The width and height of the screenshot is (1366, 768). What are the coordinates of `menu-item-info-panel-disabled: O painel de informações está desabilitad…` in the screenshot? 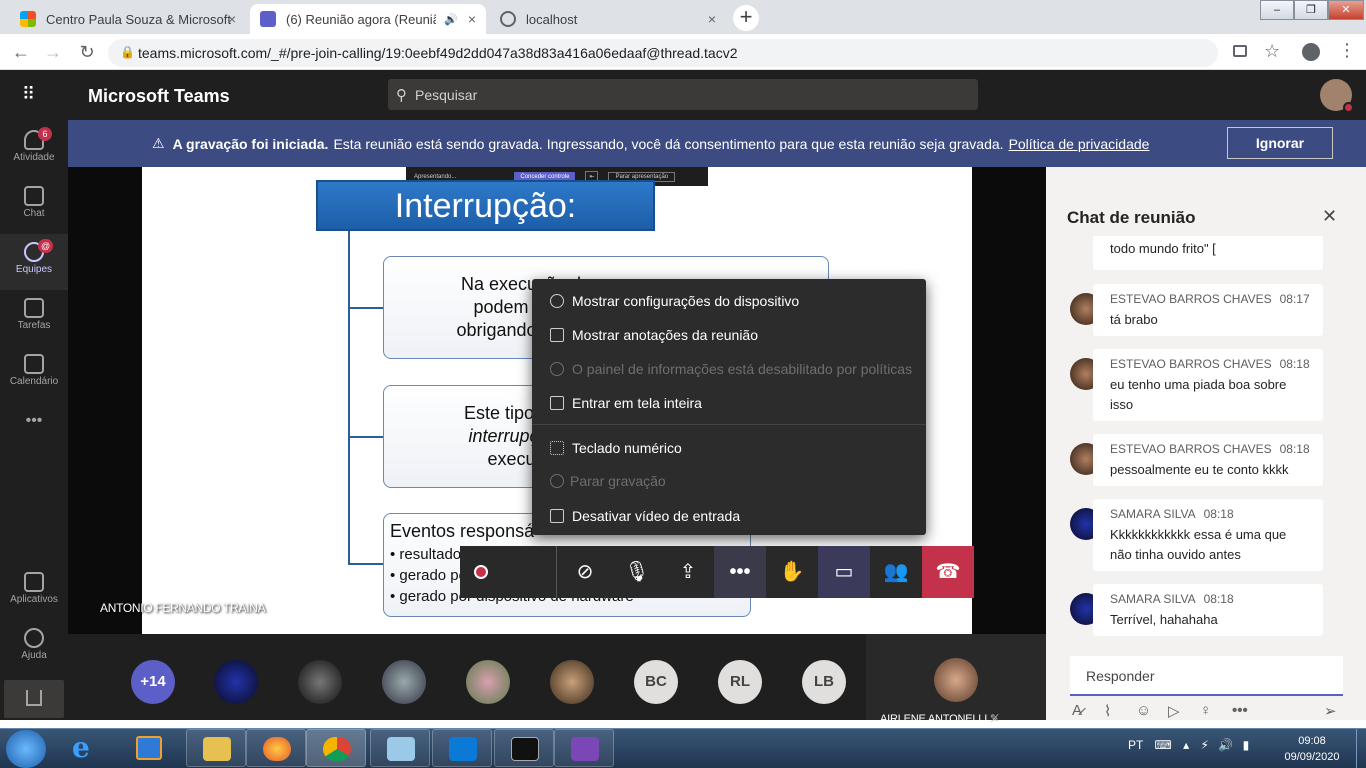 It's located at (729, 369).